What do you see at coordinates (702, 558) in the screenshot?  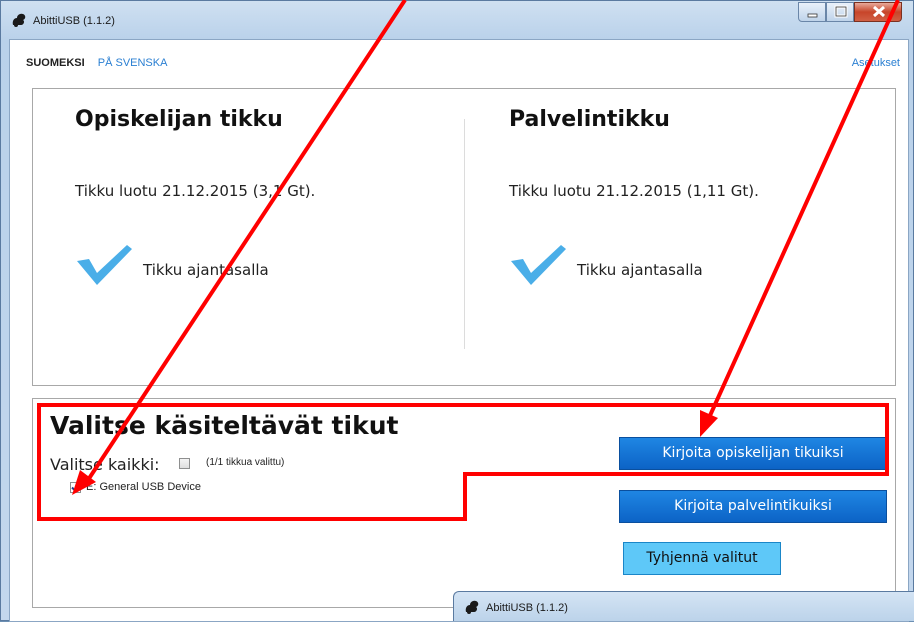 I see `clear-selection-button: Tyhjennä valitut` at bounding box center [702, 558].